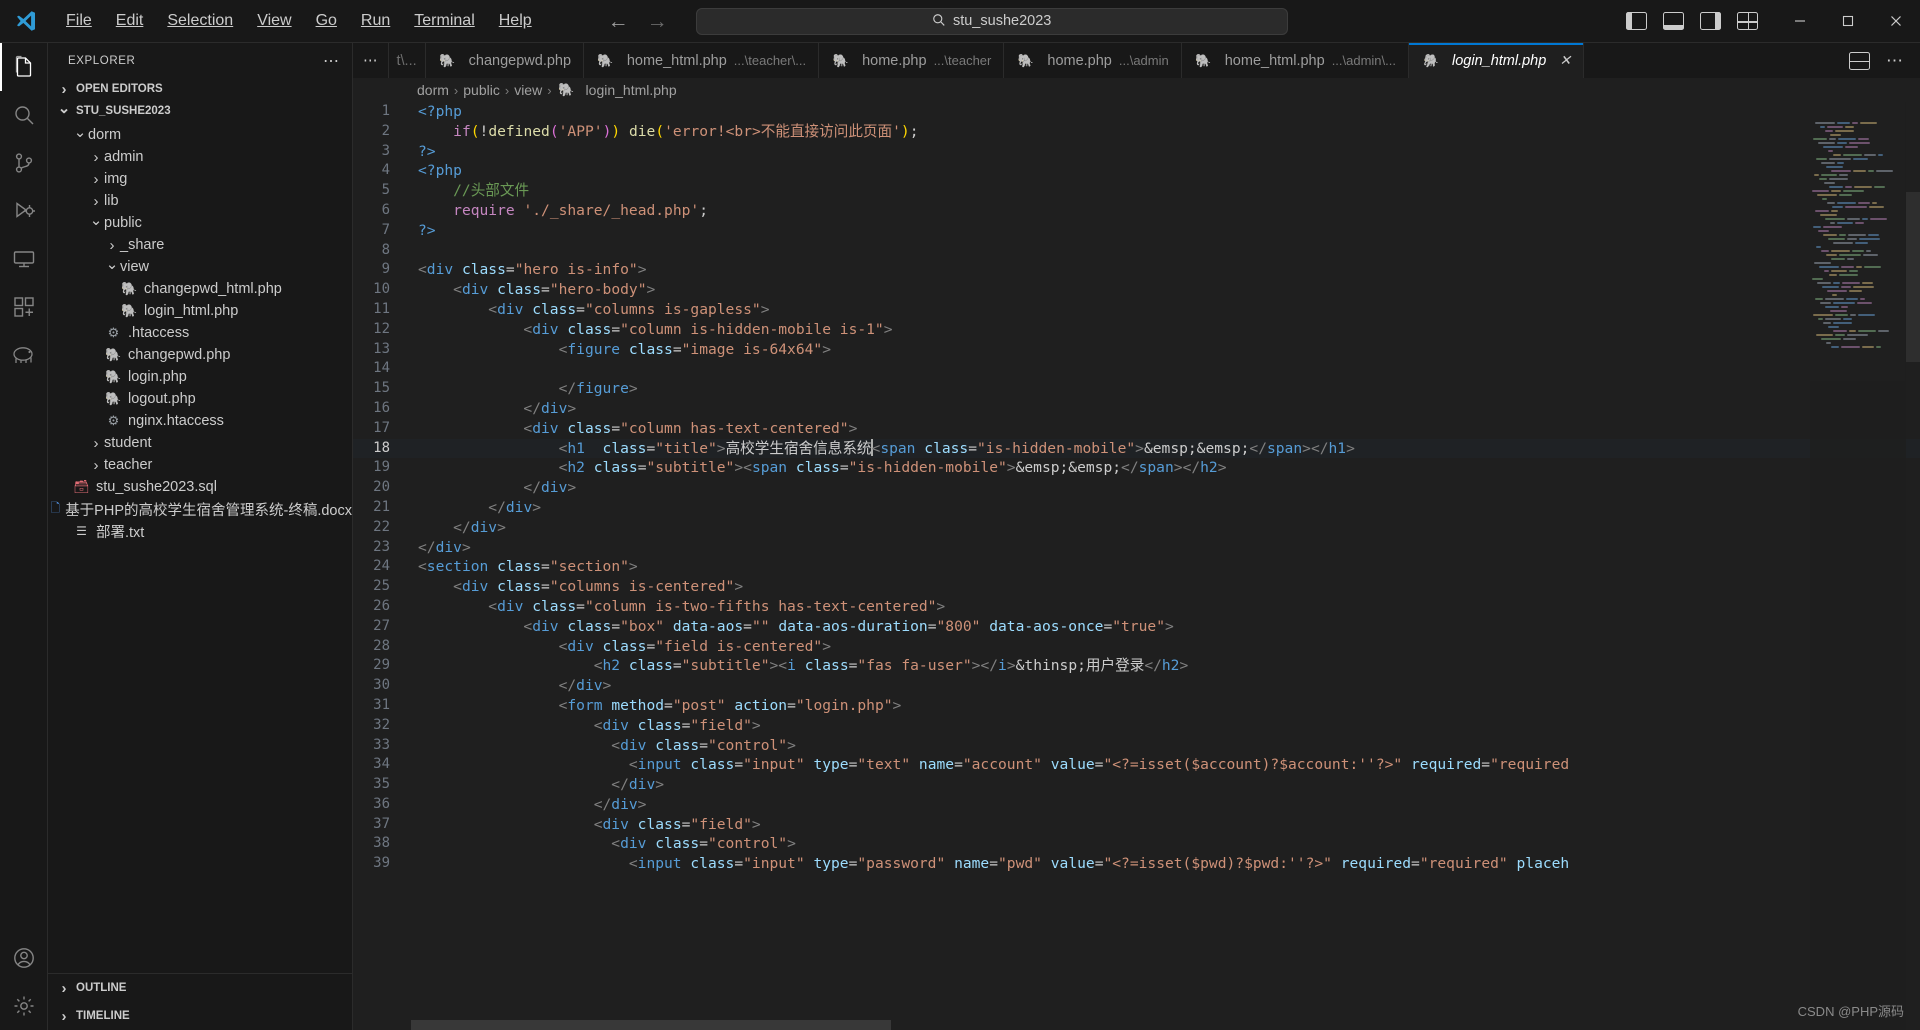  I want to click on editor-tab-home-php-2: 🐘 home.php ...\teacher, so click(912, 60).